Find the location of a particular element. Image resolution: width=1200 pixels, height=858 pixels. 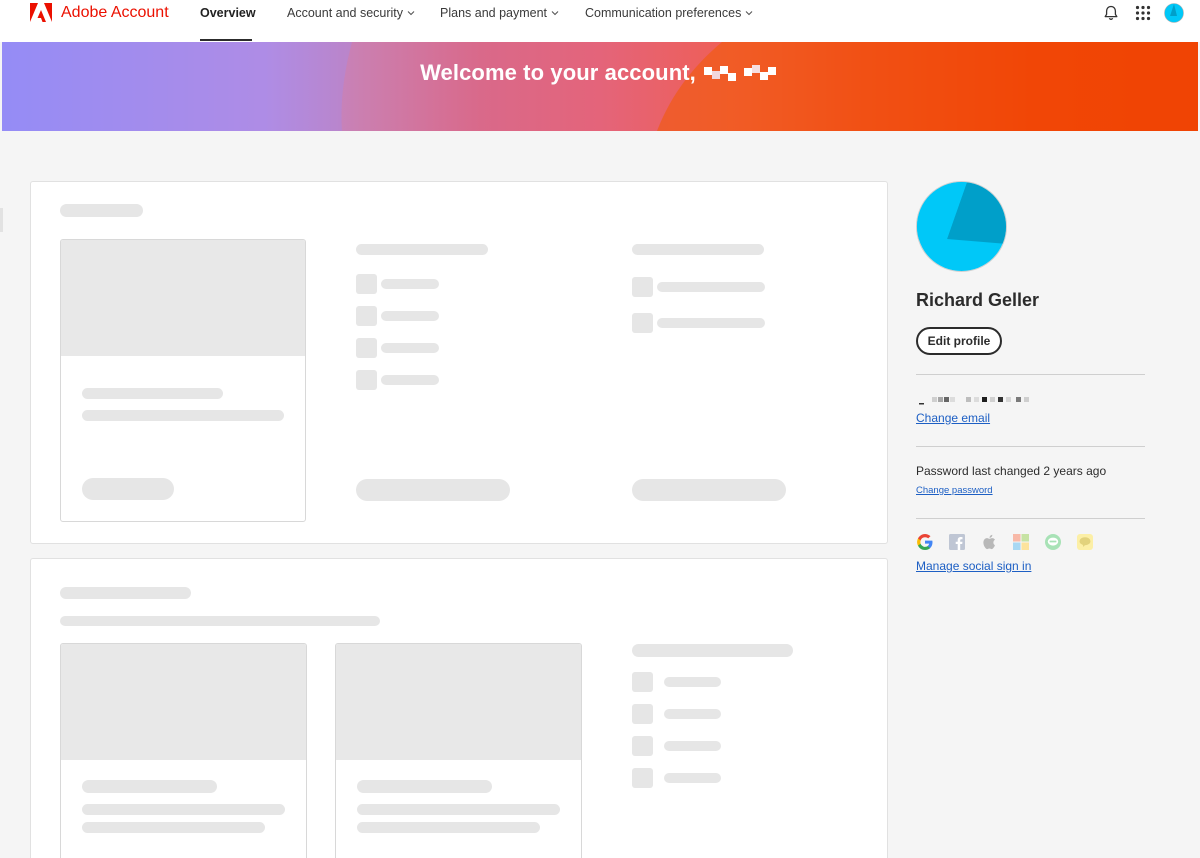

change-email-link: Change email is located at coordinates (953, 418).